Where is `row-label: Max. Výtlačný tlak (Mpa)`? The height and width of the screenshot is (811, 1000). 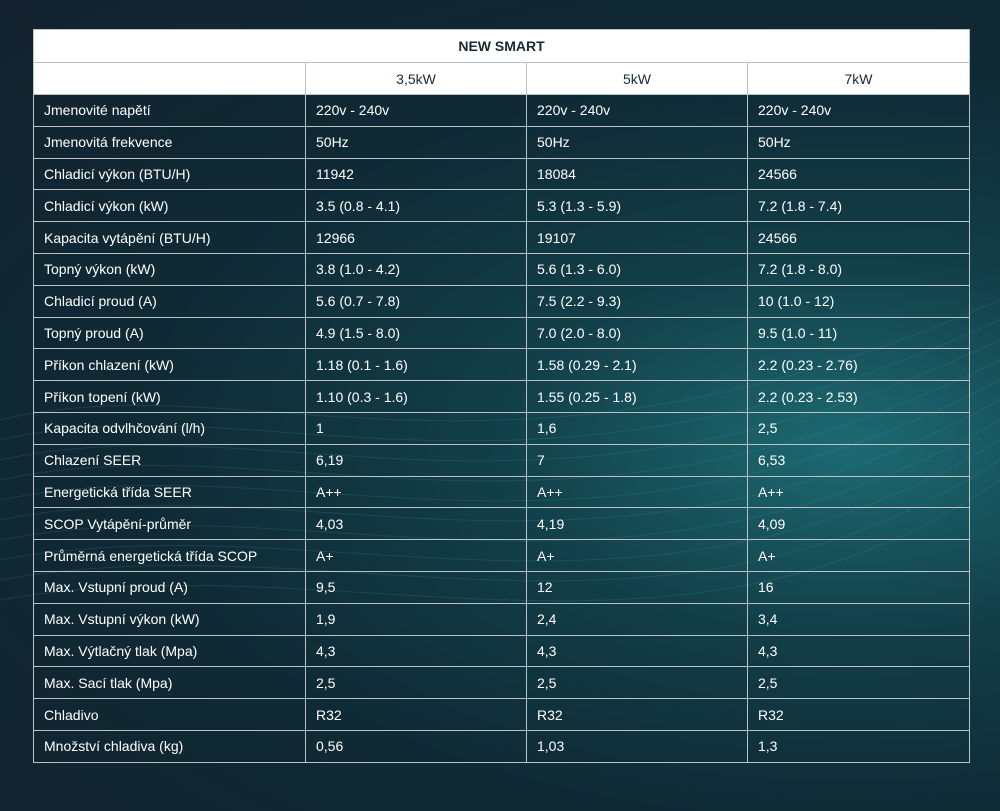 row-label: Max. Výtlačný tlak (Mpa) is located at coordinates (169, 651).